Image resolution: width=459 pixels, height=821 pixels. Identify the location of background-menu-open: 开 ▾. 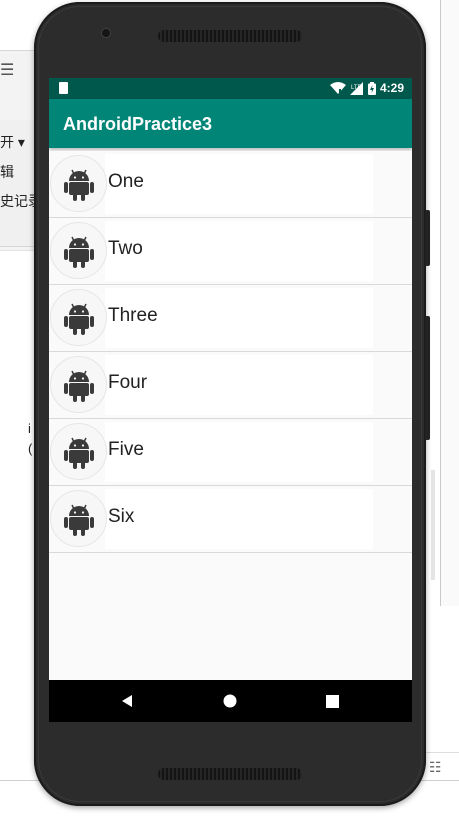
(12, 142).